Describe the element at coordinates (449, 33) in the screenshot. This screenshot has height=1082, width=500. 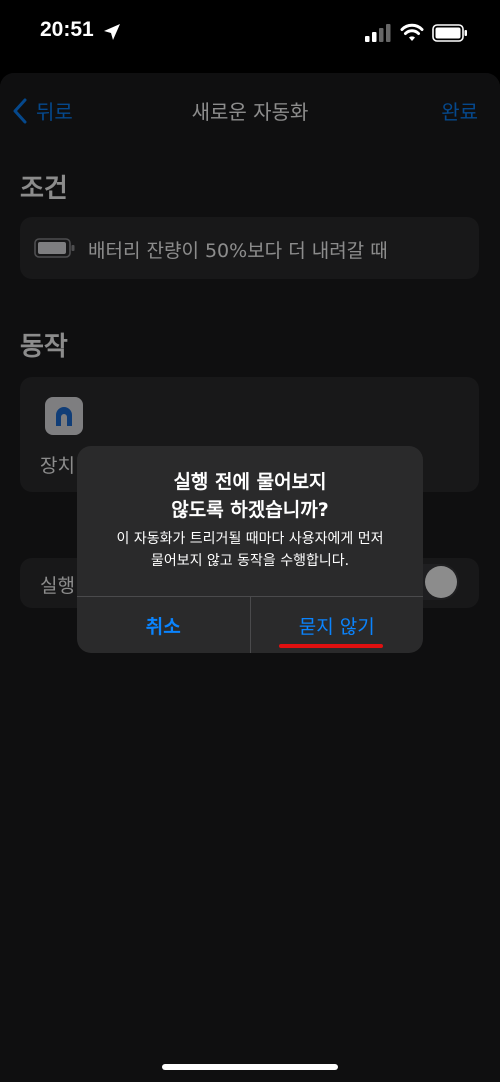
I see `battery-icon` at that location.